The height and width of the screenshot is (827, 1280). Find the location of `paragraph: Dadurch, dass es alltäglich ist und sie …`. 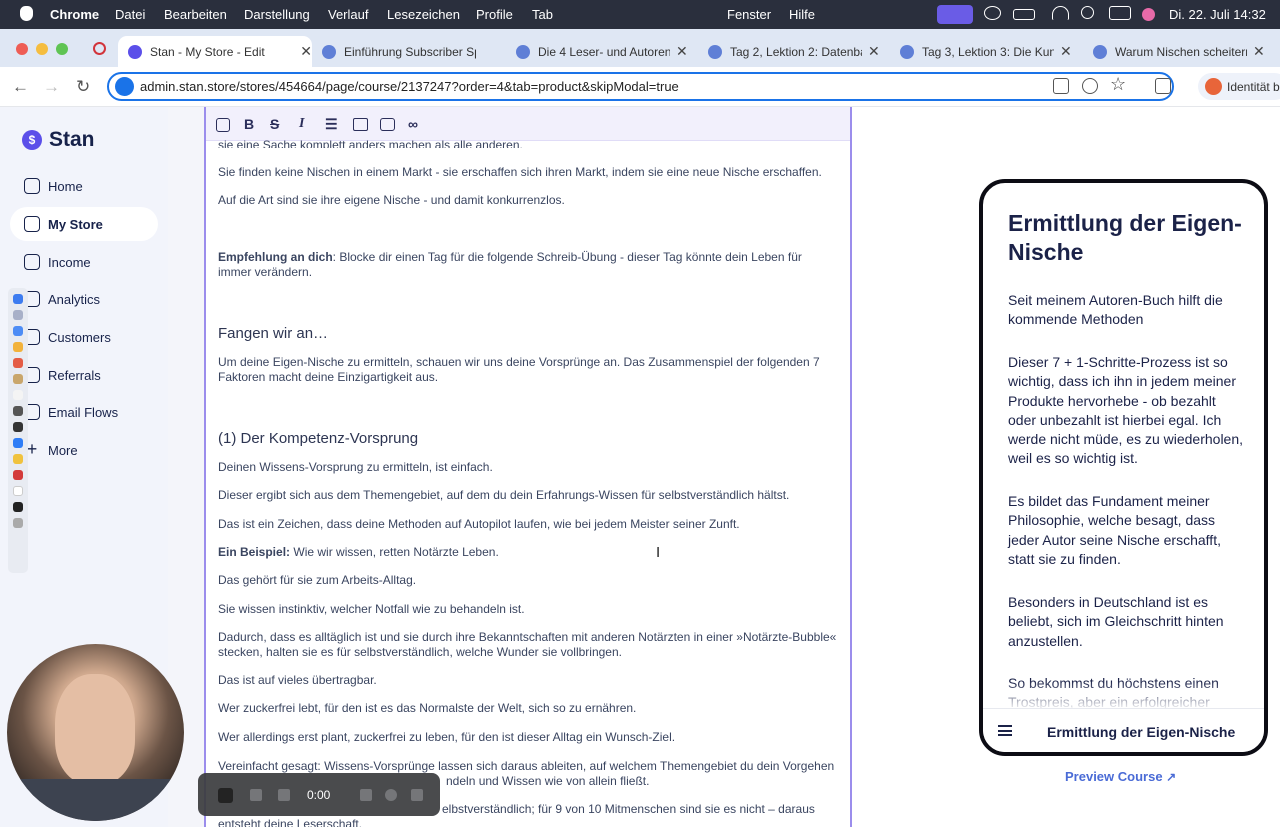

paragraph: Dadurch, dass es alltäglich ist und sie … is located at coordinates (527, 644).